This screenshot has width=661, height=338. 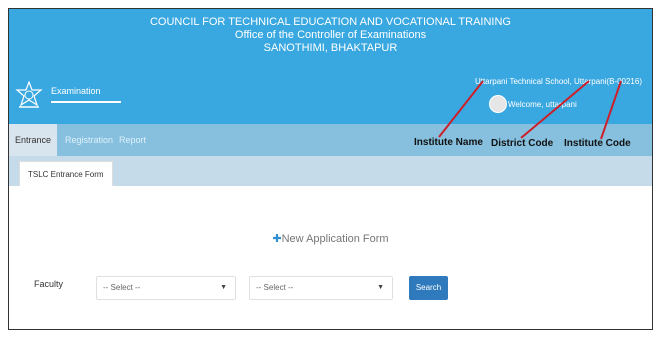 What do you see at coordinates (530, 110) in the screenshot?
I see `annotation-arrows` at bounding box center [530, 110].